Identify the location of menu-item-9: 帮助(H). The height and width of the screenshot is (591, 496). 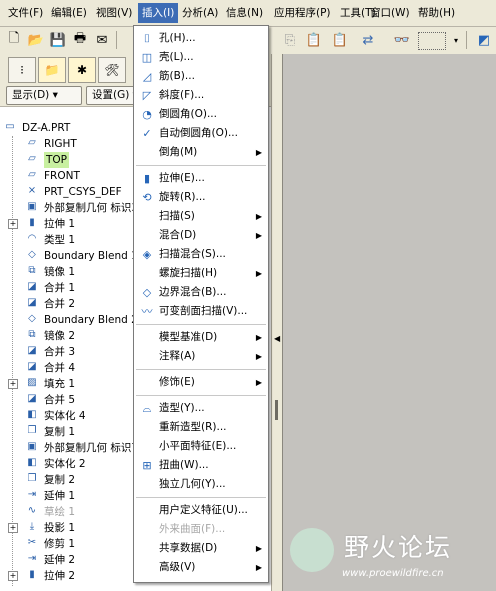
(436, 13).